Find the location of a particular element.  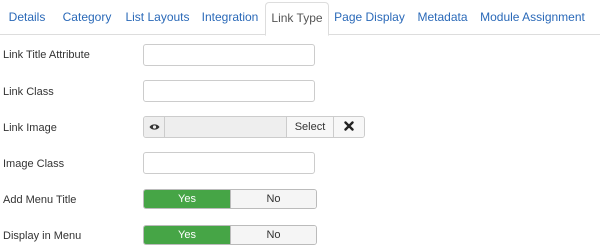

image-class-input is located at coordinates (229, 163).